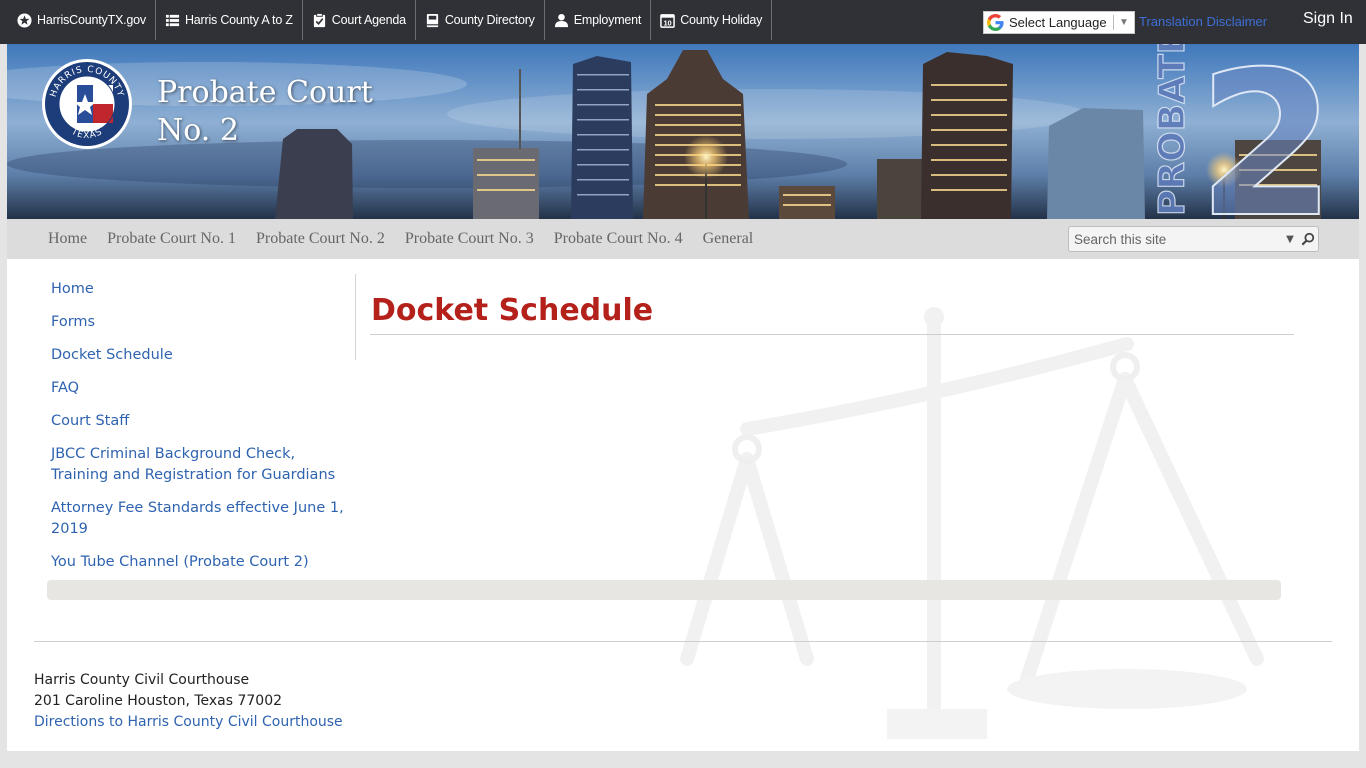 This screenshot has width=1366, height=768. Describe the element at coordinates (728, 239) in the screenshot. I see `nav-item-general: General` at that location.